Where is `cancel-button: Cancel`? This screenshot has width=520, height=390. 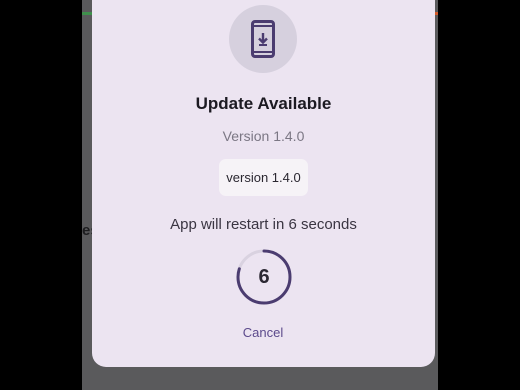
cancel-button: Cancel is located at coordinates (263, 334).